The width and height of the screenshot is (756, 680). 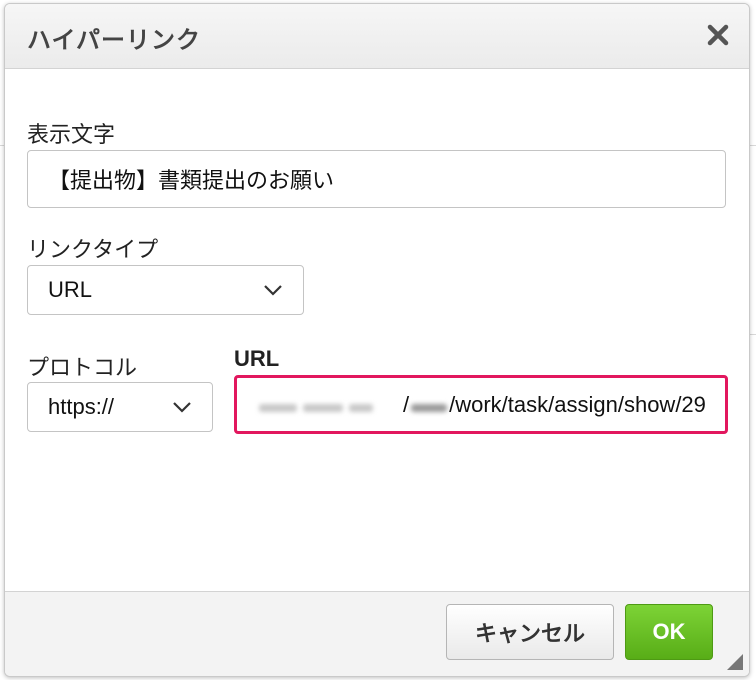 I want to click on close-button, so click(x=718, y=35).